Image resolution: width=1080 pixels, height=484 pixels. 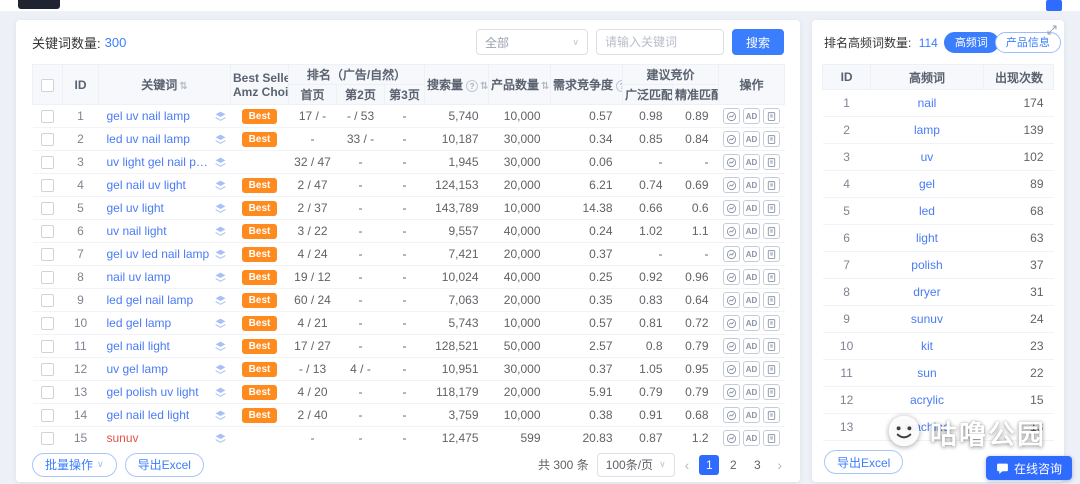 I want to click on freq-word-link: gel, so click(x=927, y=184).